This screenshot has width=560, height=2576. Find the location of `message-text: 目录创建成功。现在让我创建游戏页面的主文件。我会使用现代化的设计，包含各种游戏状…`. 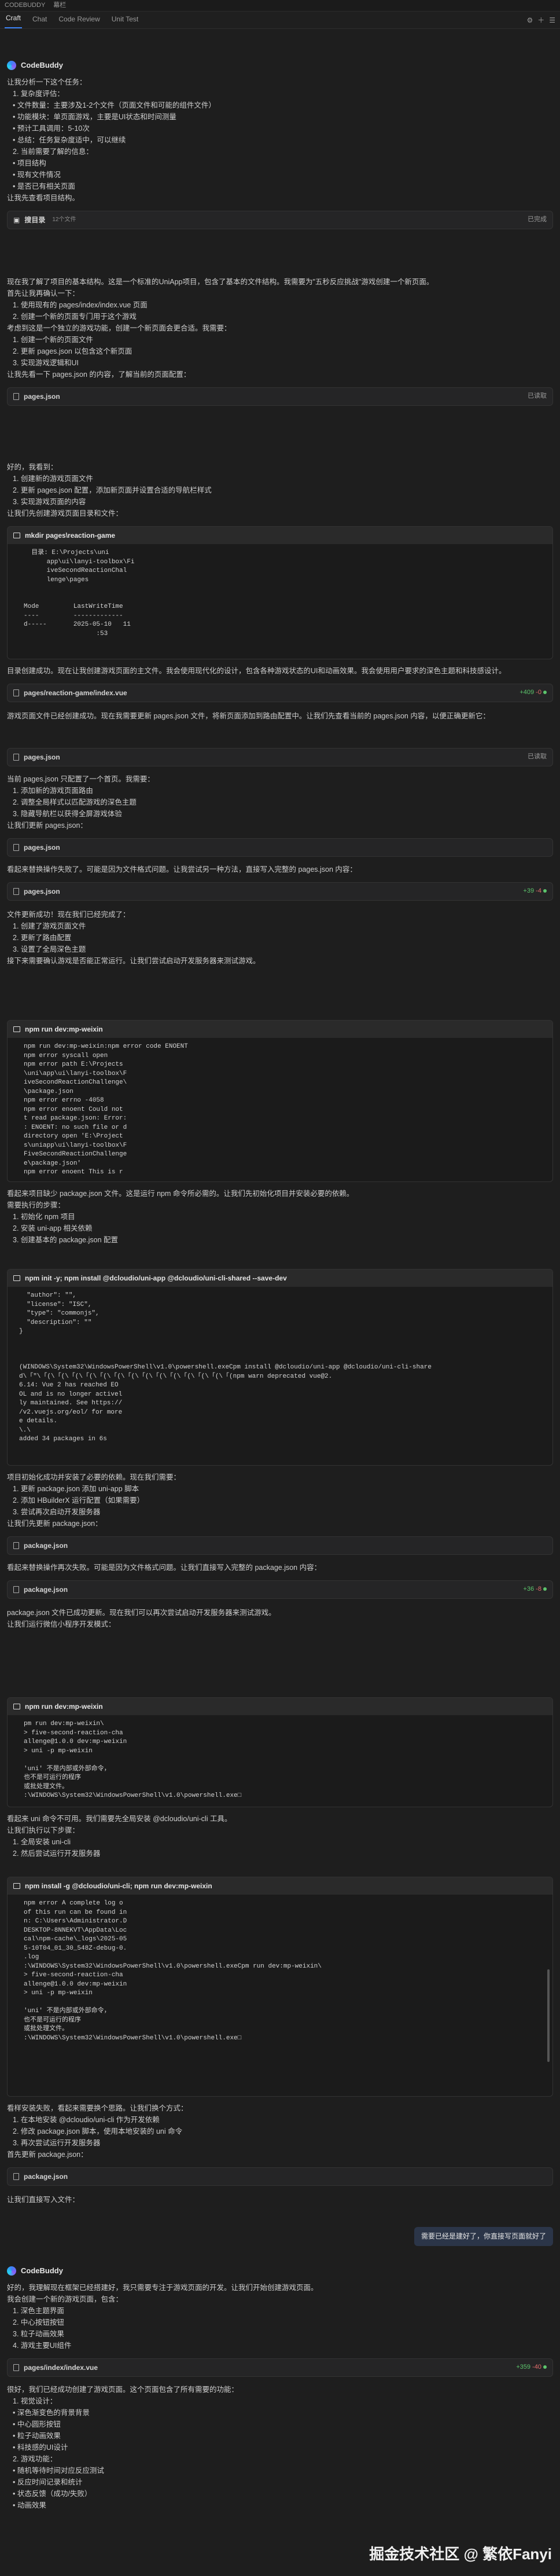

message-text: 目录创建成功。现在让我创建游戏页面的主文件。我会使用现代化的设计，包含各种游戏状… is located at coordinates (256, 671).